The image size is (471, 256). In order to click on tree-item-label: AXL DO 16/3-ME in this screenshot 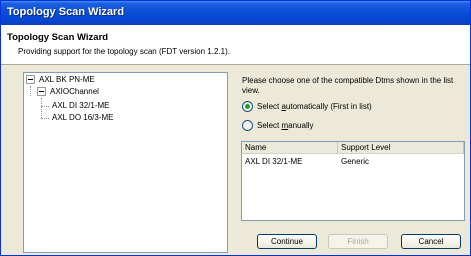, I will do `click(83, 117)`.